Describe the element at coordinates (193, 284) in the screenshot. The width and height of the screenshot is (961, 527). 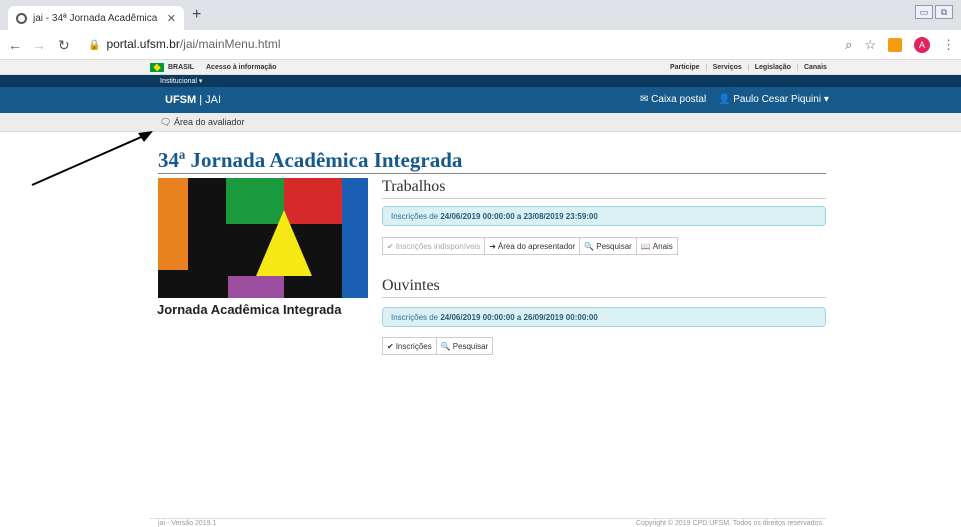
I see `logo-j-hook` at that location.